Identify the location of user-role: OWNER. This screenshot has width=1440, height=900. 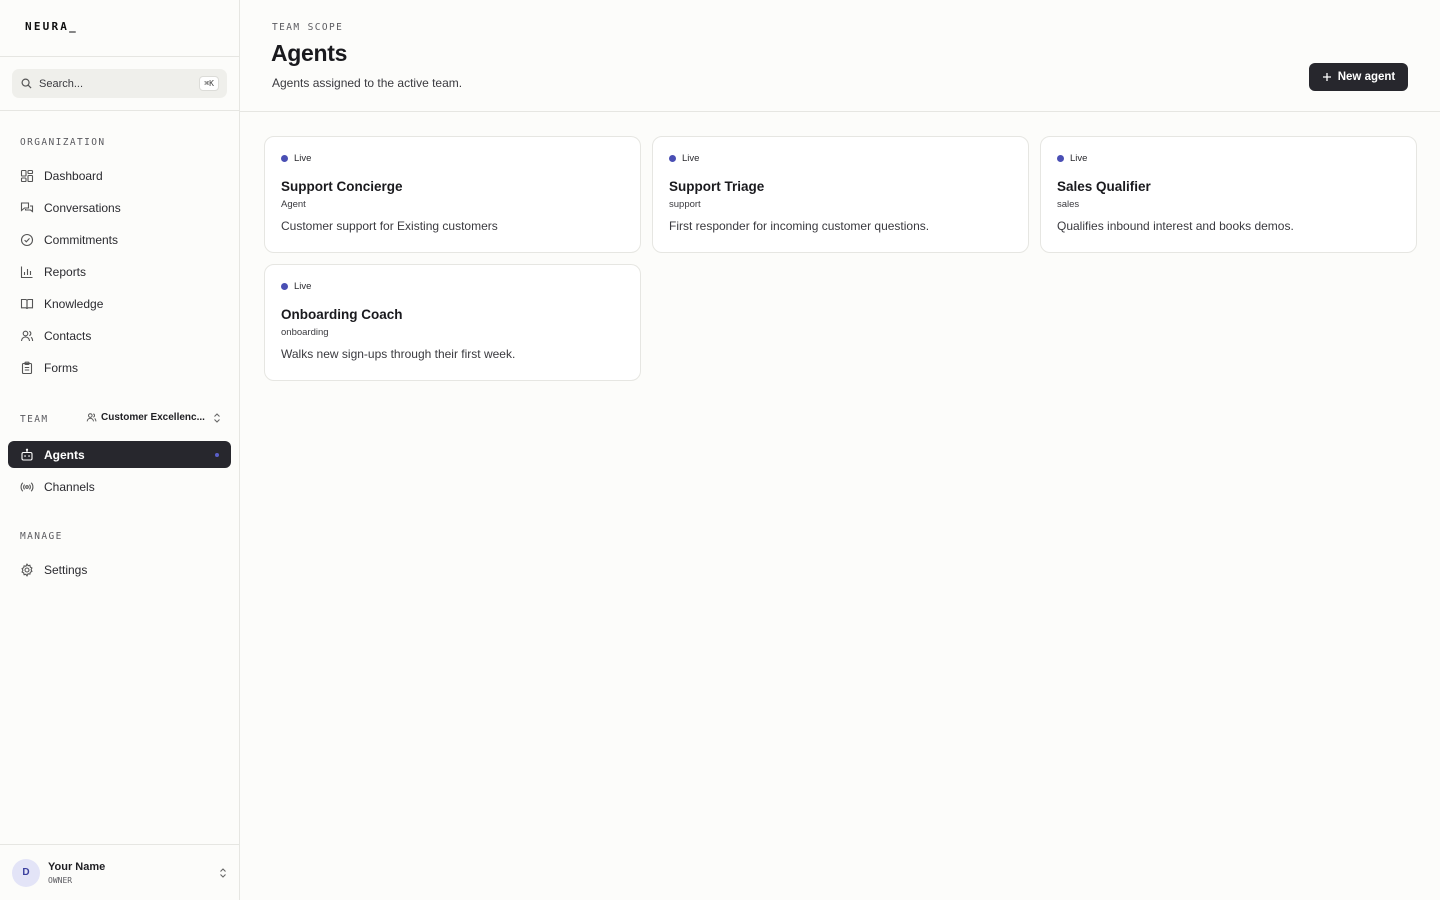
(60, 880).